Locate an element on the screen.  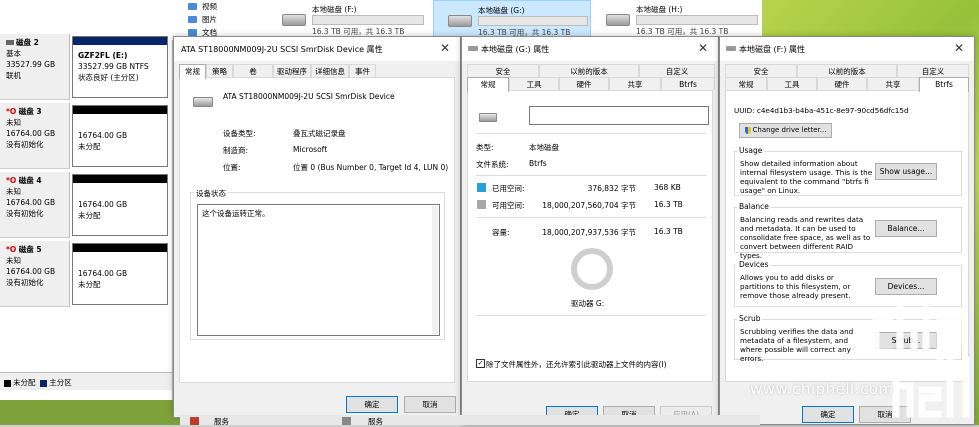
field-label: 位置: is located at coordinates (232, 167).